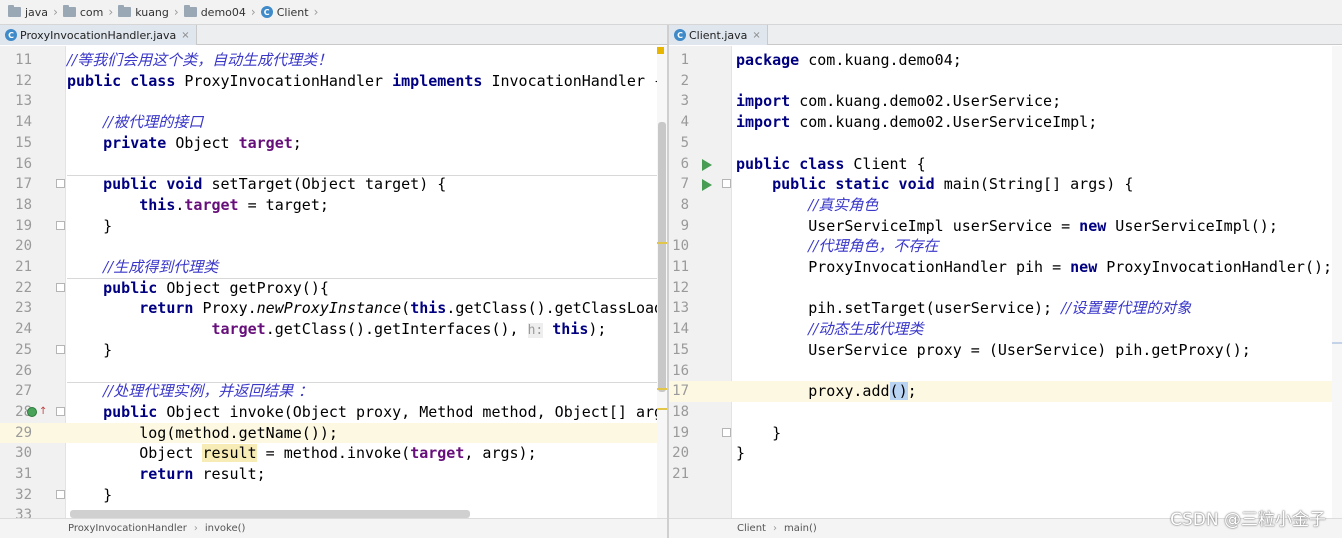  Describe the element at coordinates (166, 474) in the screenshot. I see `code-text: return result;` at that location.